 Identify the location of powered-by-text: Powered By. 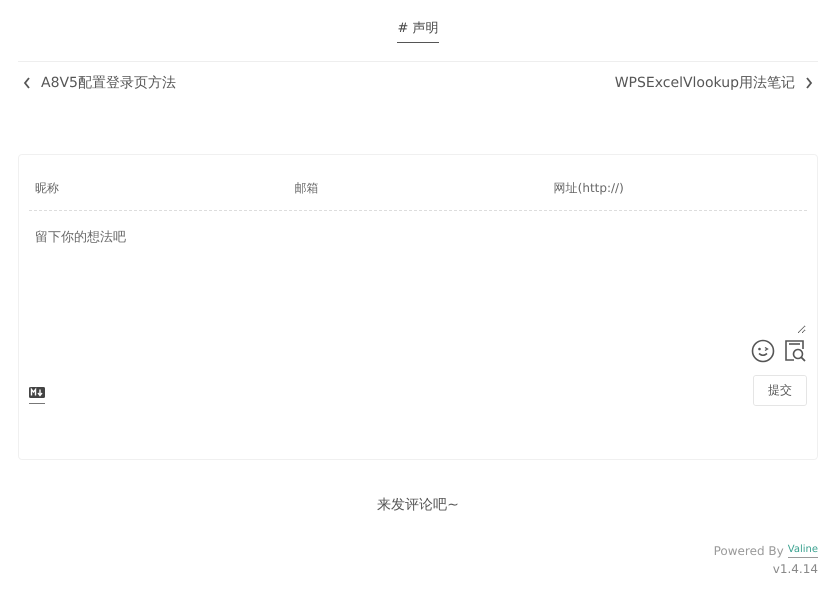
(749, 551).